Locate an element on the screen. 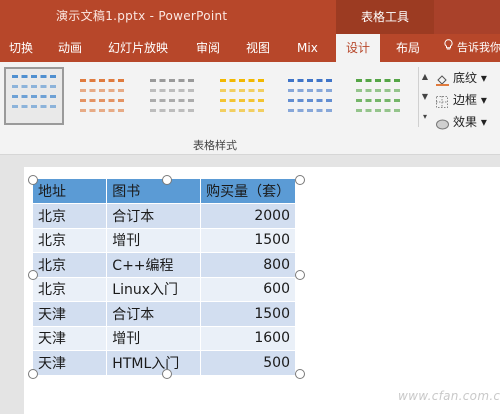 This screenshot has width=500, height=414. lightbulb-icon is located at coordinates (449, 48).